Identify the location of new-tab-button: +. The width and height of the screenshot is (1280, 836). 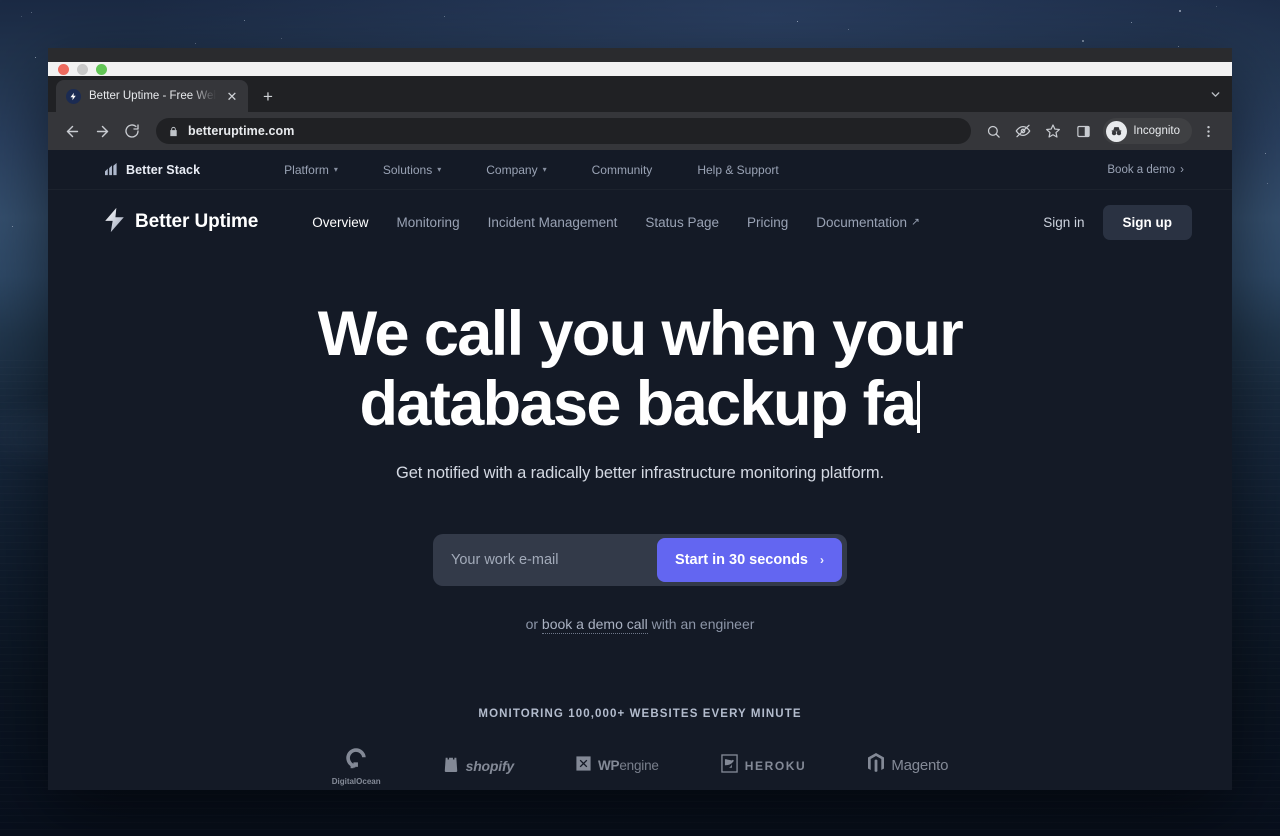
(268, 96).